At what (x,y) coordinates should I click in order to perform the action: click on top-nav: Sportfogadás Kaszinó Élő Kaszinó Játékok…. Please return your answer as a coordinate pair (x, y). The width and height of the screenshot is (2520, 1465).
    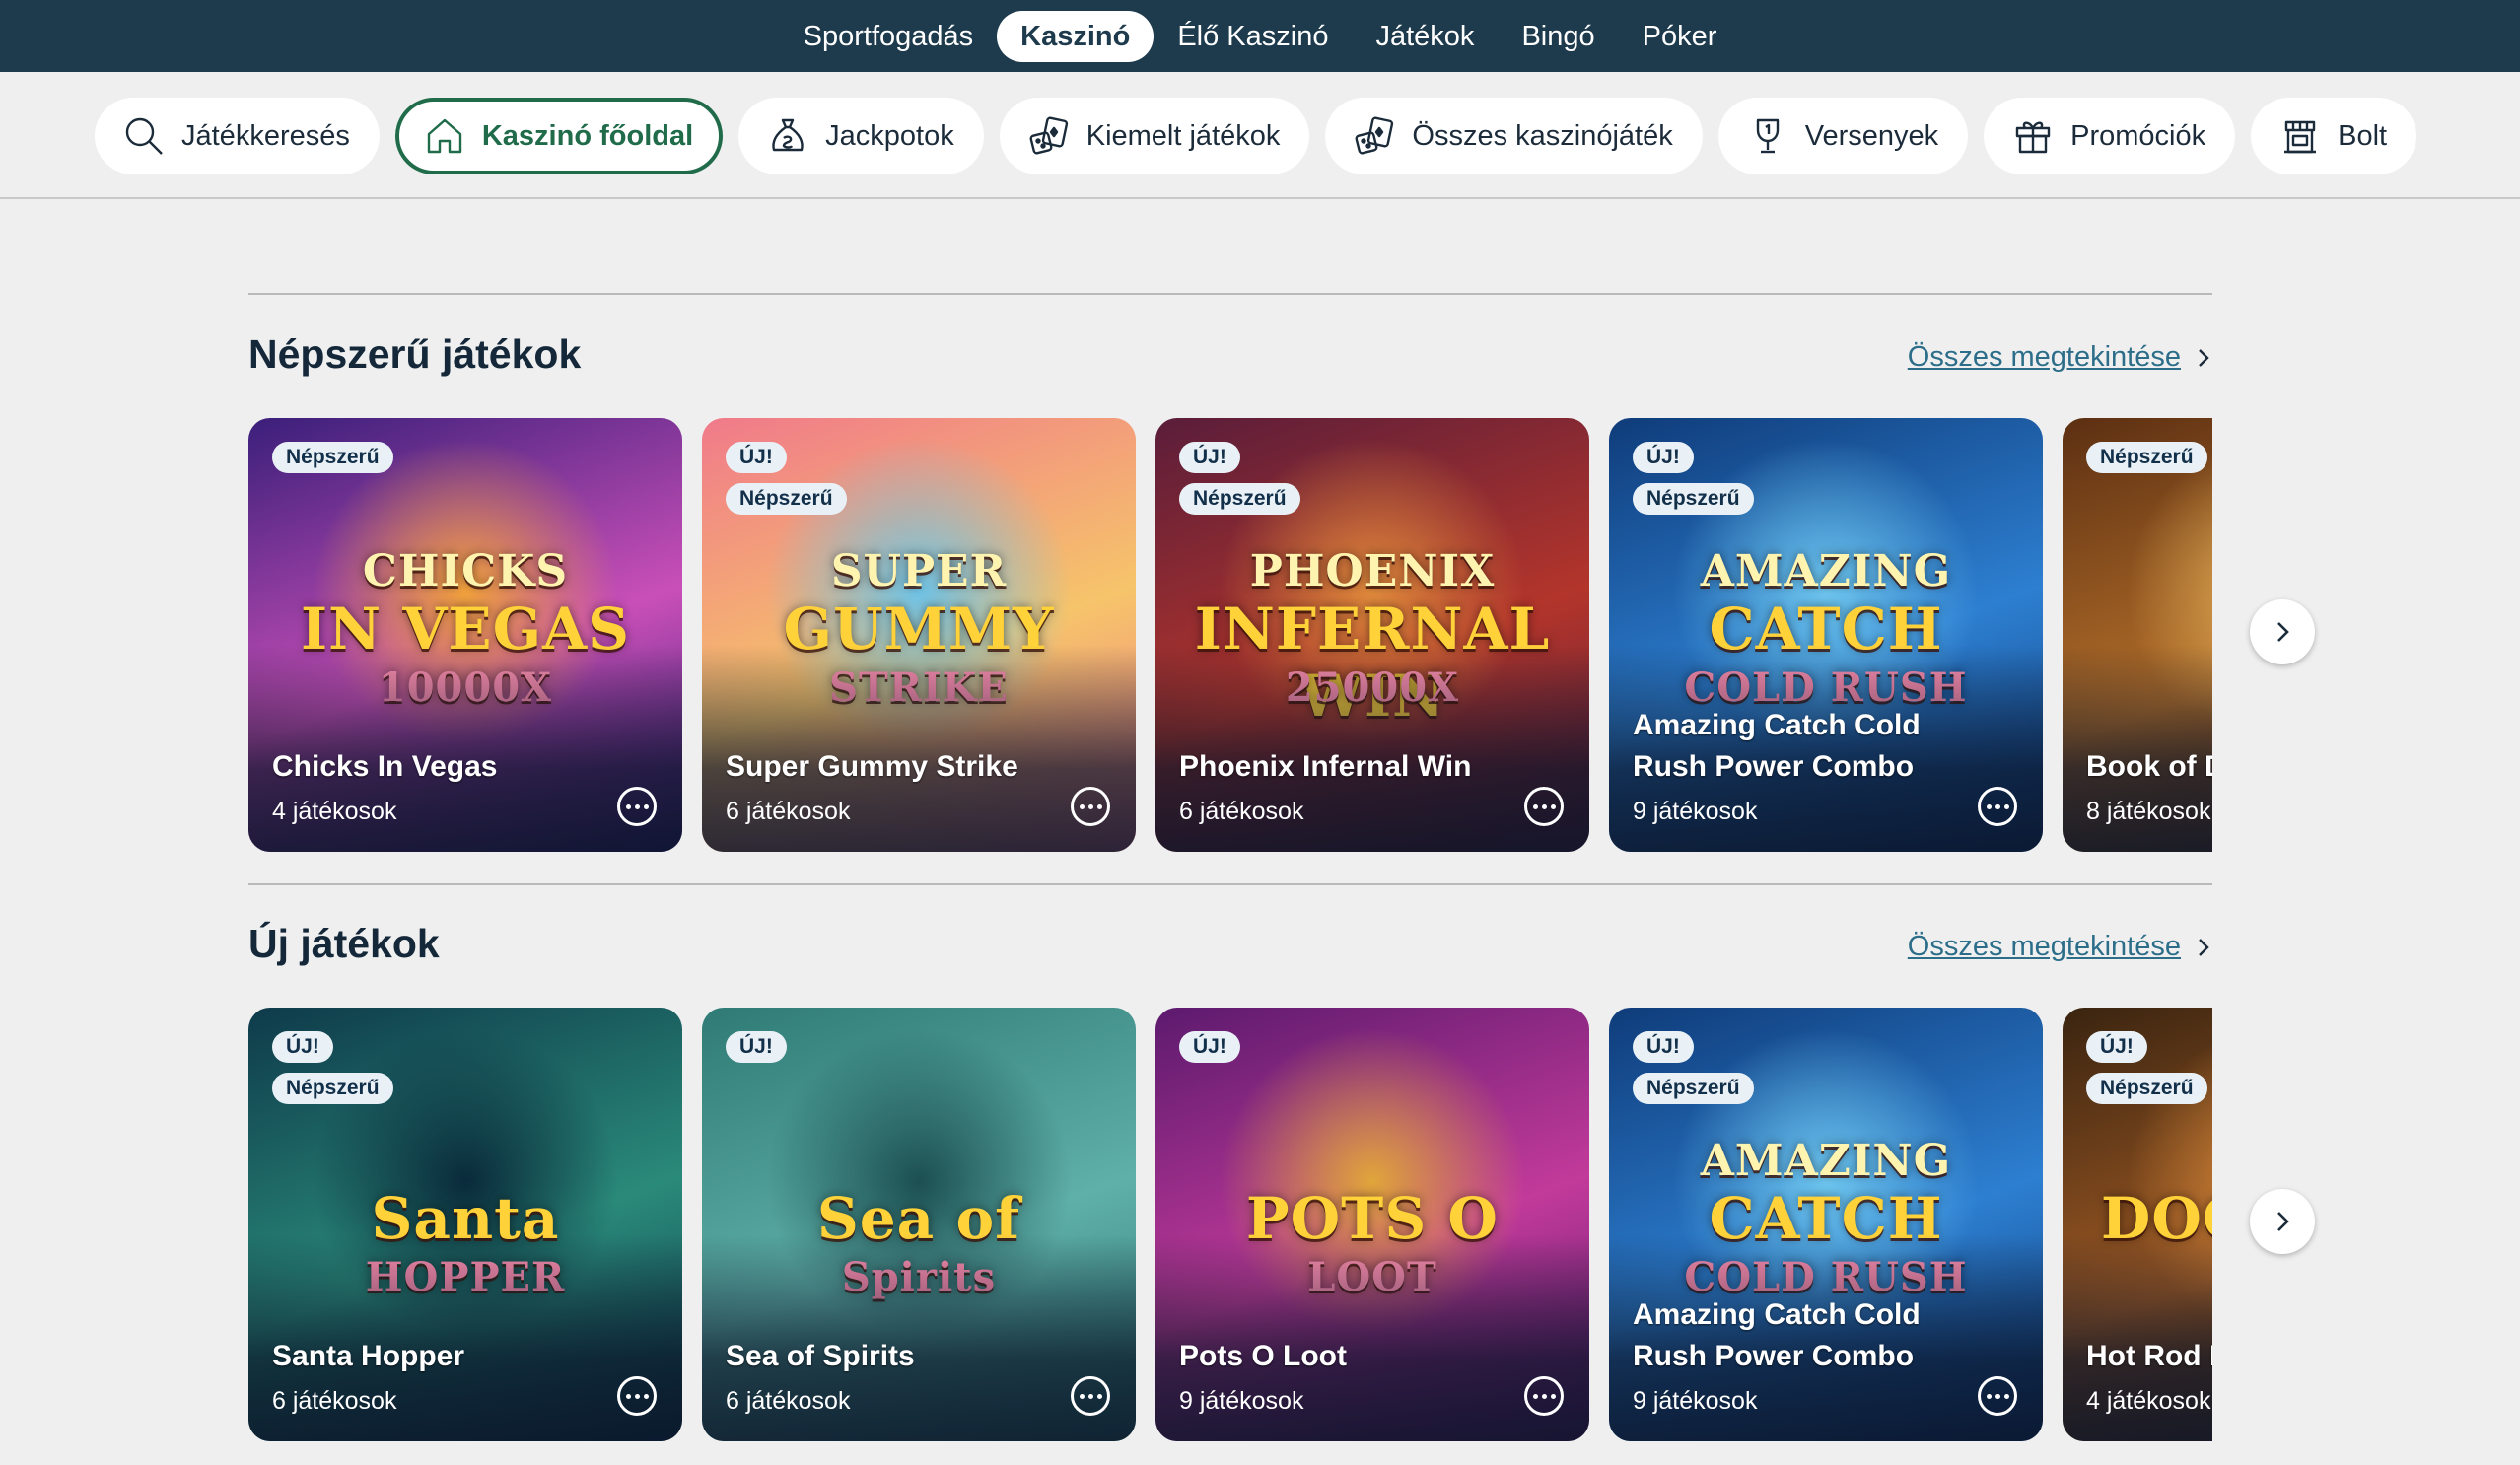
    Looking at the image, I should click on (1260, 36).